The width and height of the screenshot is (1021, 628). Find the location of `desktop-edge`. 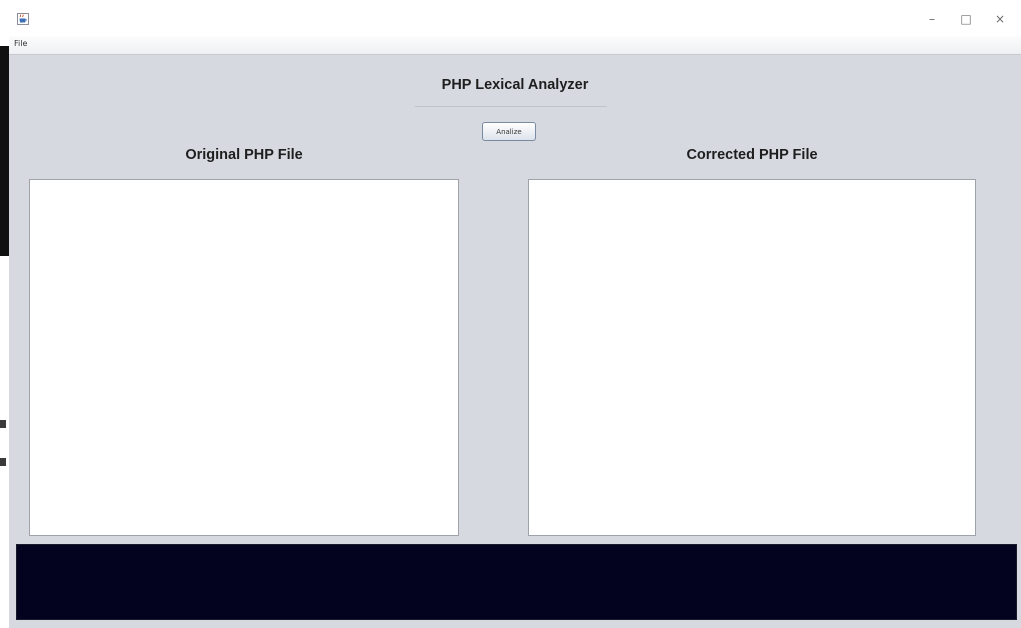

desktop-edge is located at coordinates (4, 314).